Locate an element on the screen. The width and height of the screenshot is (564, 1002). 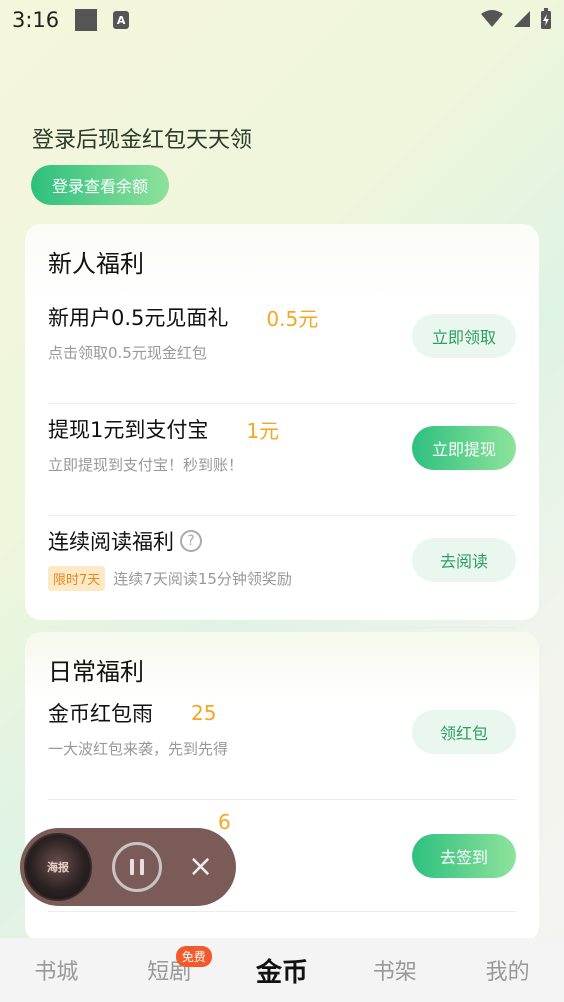
reward-amount: 0.5元 is located at coordinates (292, 318).